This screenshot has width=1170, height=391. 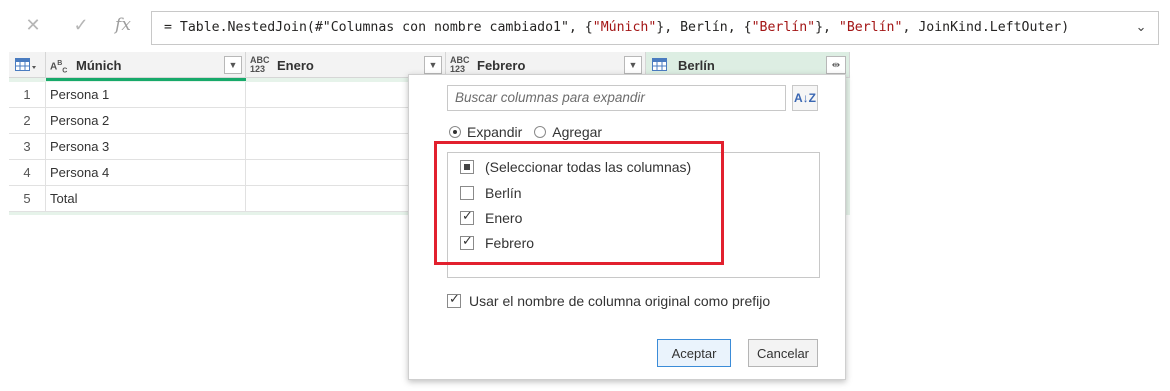 I want to click on mode-radio-group: Expandir Agregar, so click(x=525, y=132).